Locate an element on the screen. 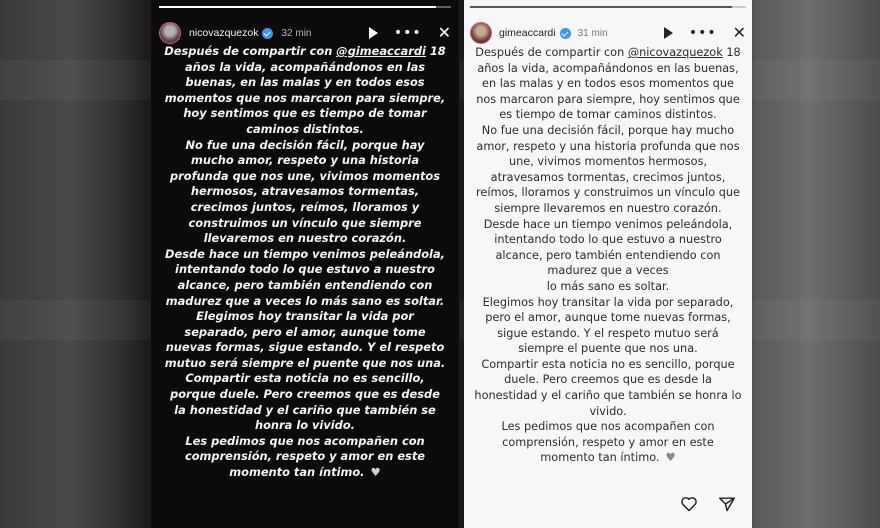 The width and height of the screenshot is (880, 528). mention-link: @nicovazquezok is located at coordinates (675, 52).